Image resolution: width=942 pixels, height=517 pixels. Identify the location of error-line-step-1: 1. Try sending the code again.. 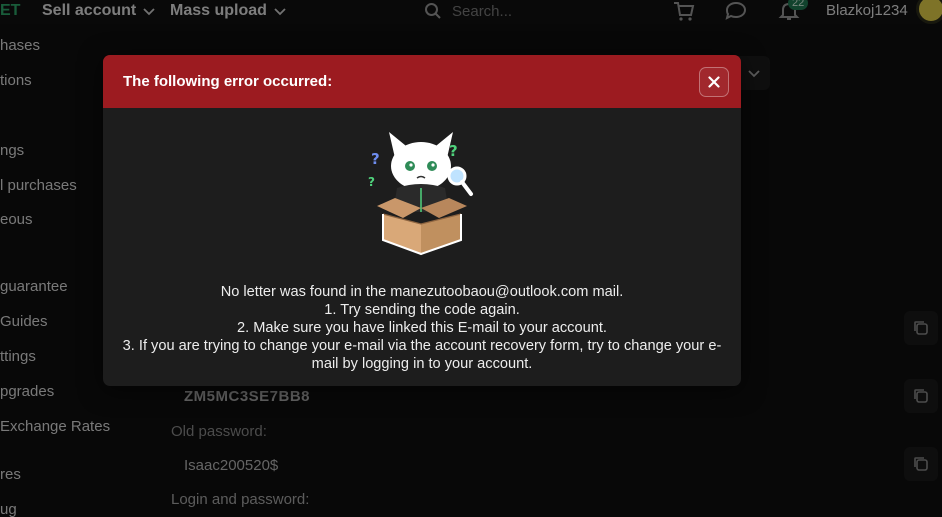
(422, 310).